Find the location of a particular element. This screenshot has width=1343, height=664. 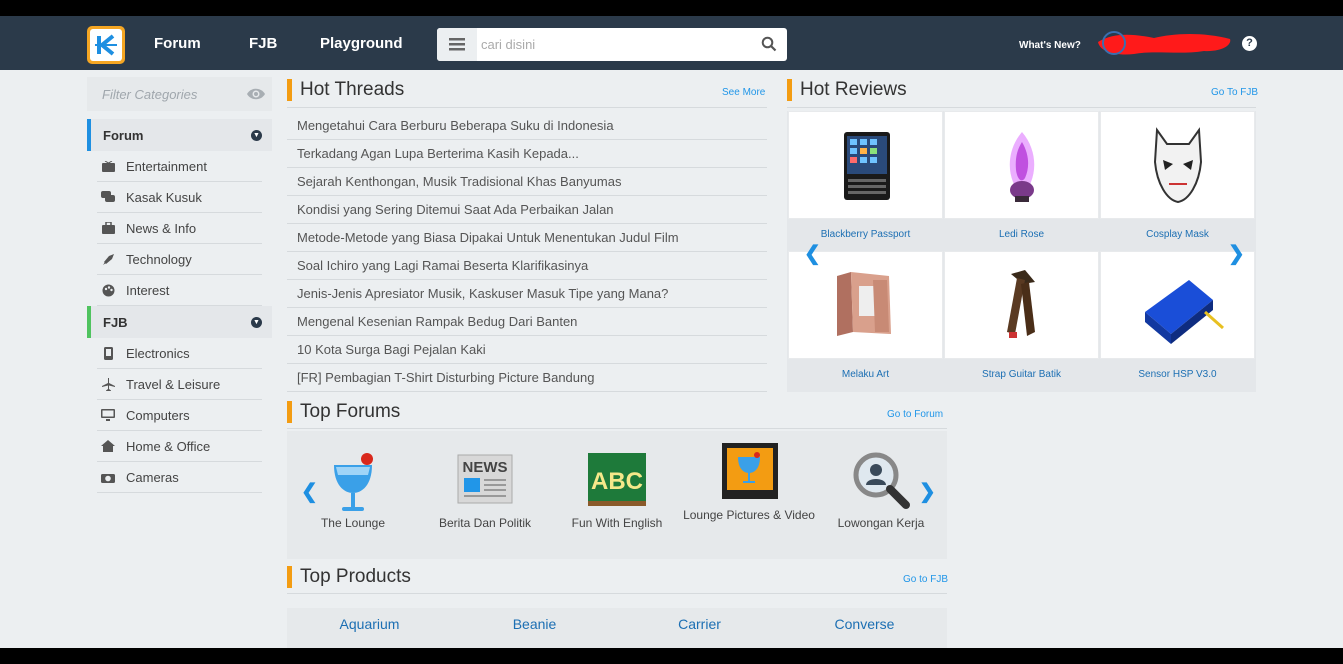

home-icon is located at coordinates (108, 446).